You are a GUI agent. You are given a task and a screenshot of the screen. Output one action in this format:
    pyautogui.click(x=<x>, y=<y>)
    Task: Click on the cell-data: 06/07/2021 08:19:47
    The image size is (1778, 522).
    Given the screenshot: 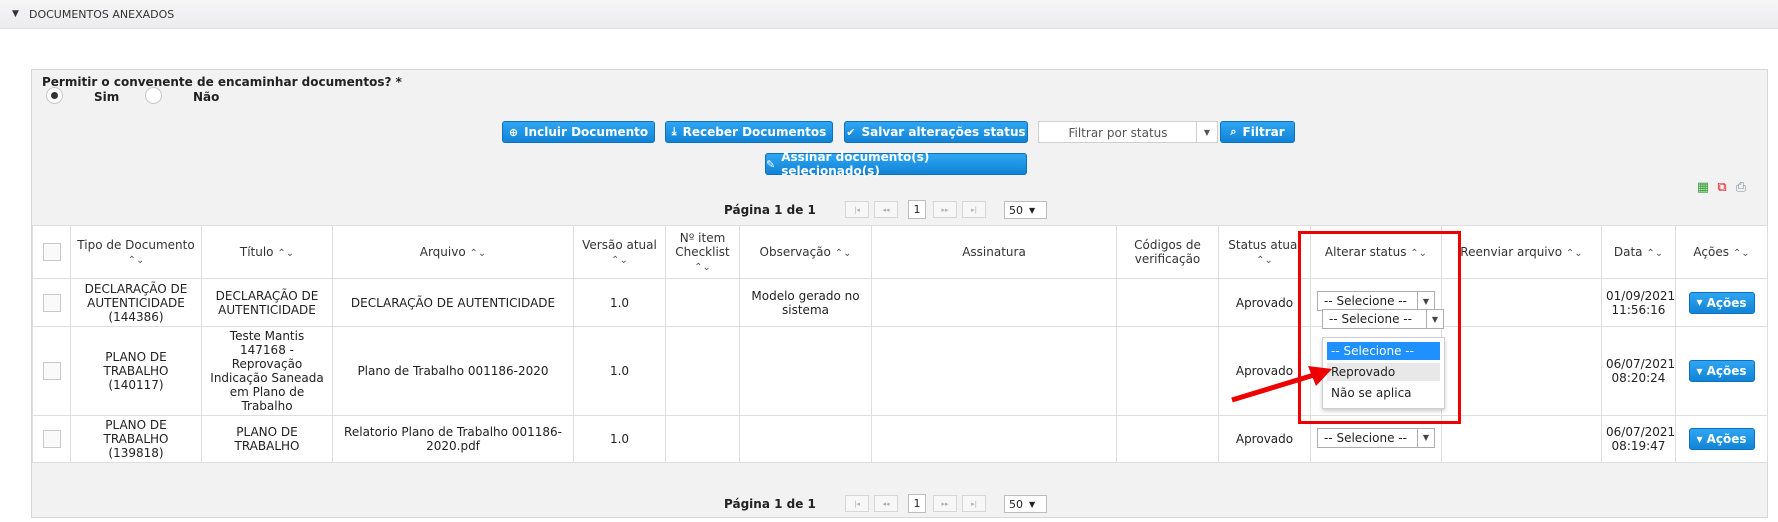 What is the action you would take?
    pyautogui.click(x=1638, y=439)
    